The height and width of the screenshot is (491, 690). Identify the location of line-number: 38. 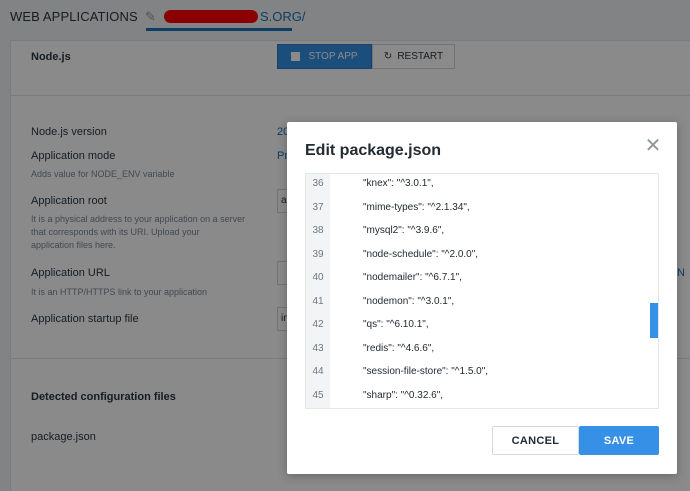
(318, 231).